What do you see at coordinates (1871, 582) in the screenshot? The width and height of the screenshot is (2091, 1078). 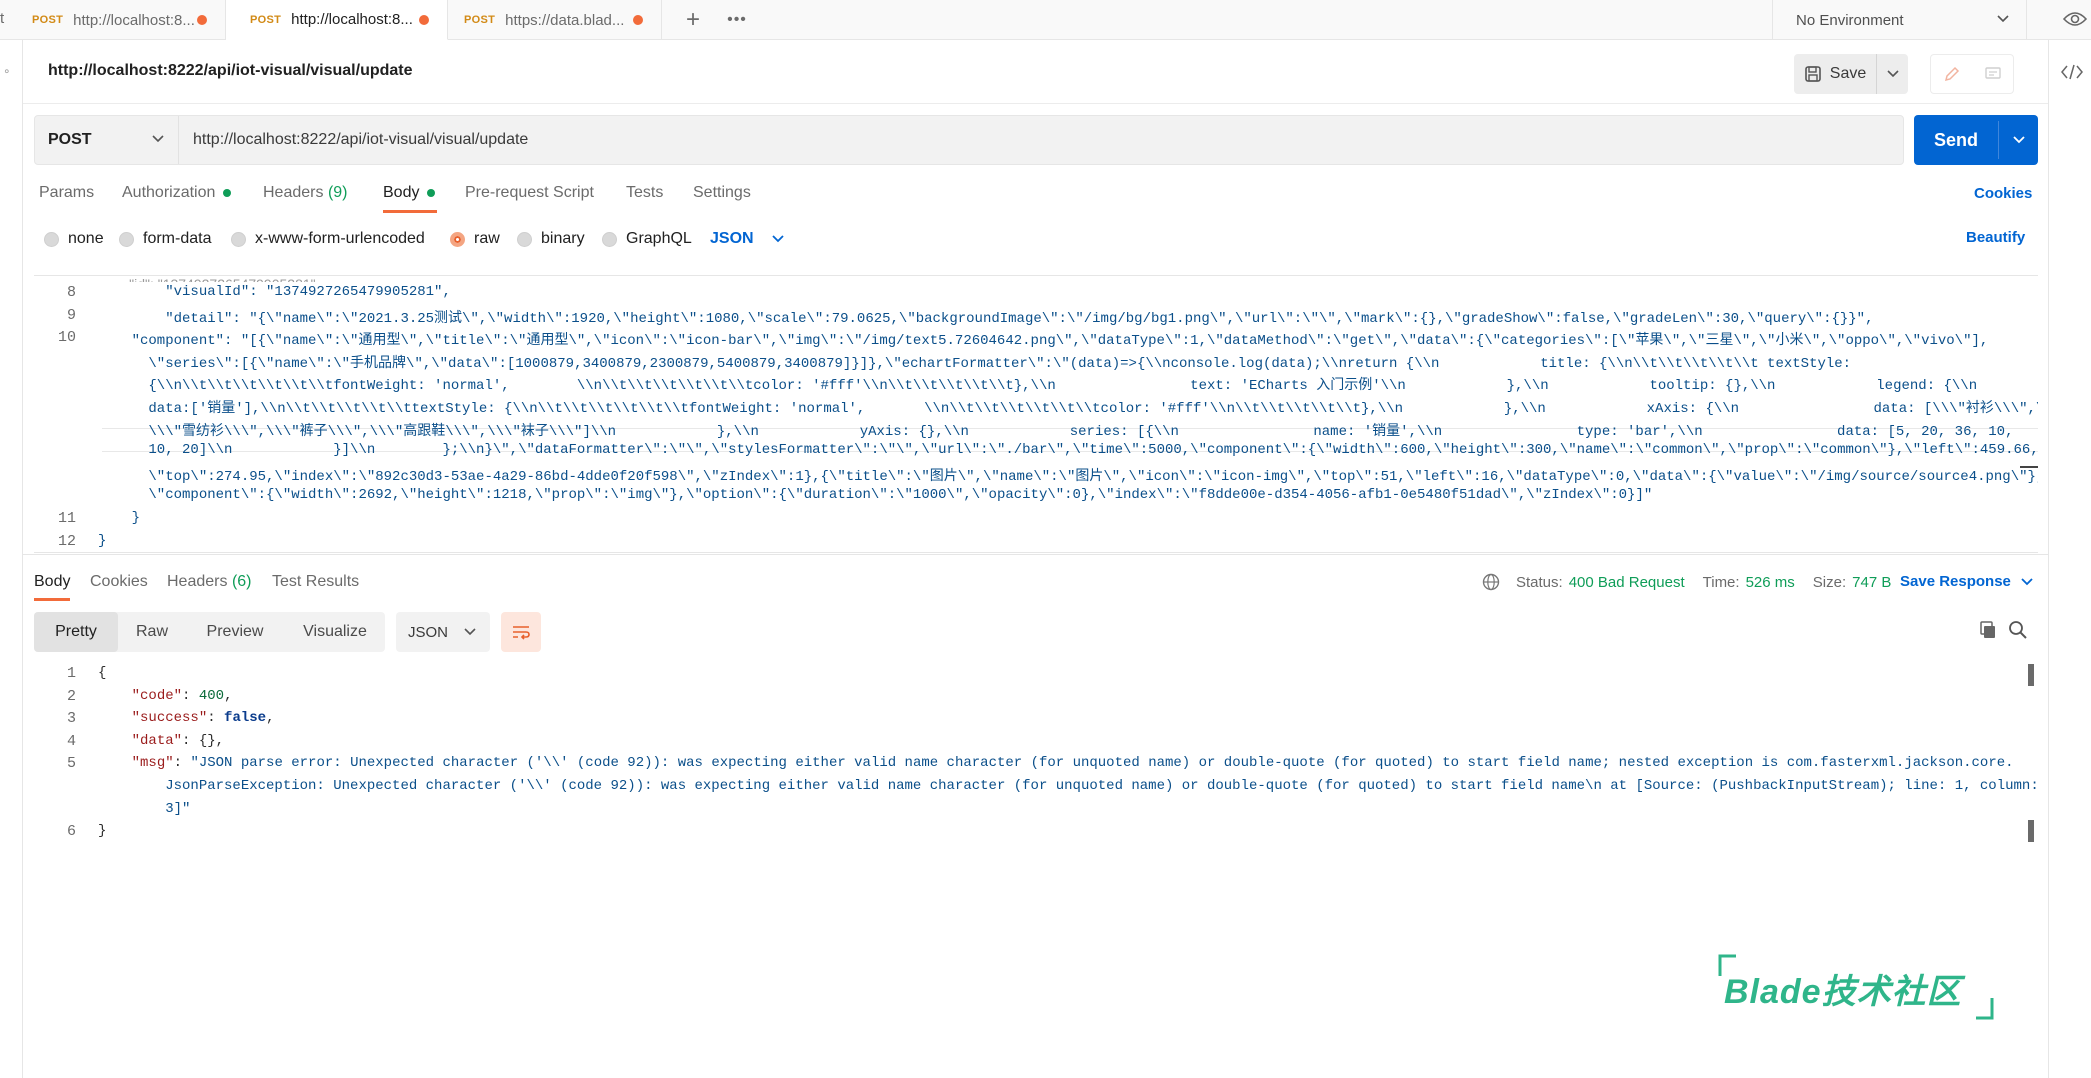 I see `size-value: 747 B` at bounding box center [1871, 582].